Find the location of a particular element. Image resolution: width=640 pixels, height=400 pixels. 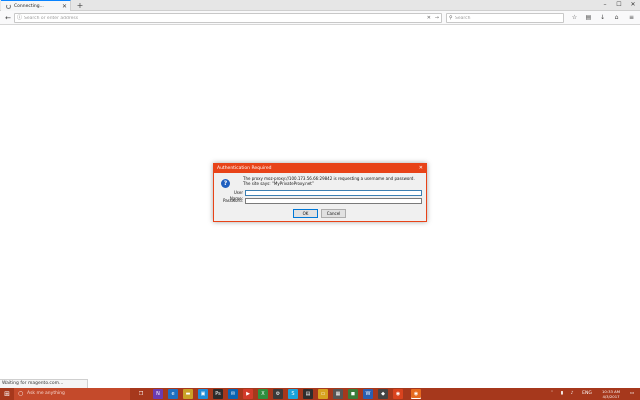

task-view-icon: ❐ is located at coordinates (141, 394).